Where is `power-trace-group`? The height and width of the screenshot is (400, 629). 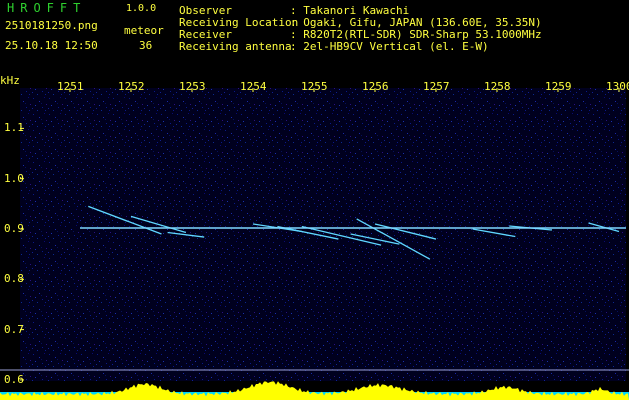 power-trace-group is located at coordinates (314, 390).